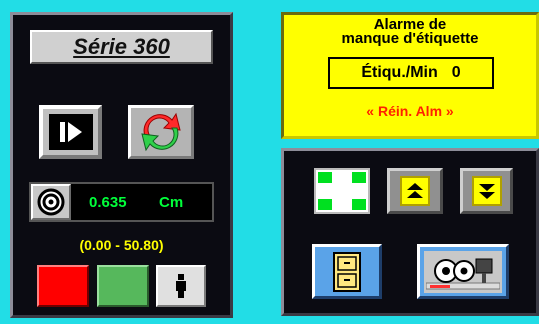  Describe the element at coordinates (121, 245) in the screenshot. I see `range-text: (0.00 - 50.80)` at that location.